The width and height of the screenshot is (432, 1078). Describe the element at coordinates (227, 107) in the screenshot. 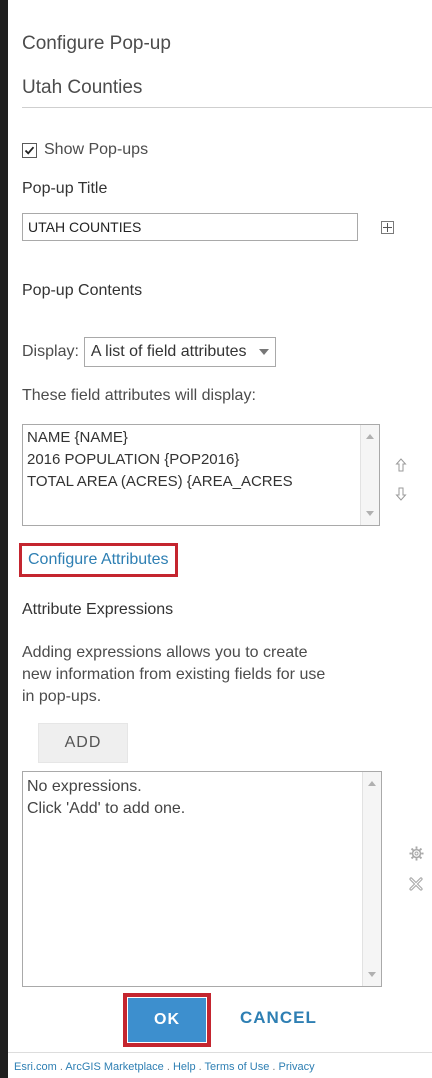

I see `divider` at that location.